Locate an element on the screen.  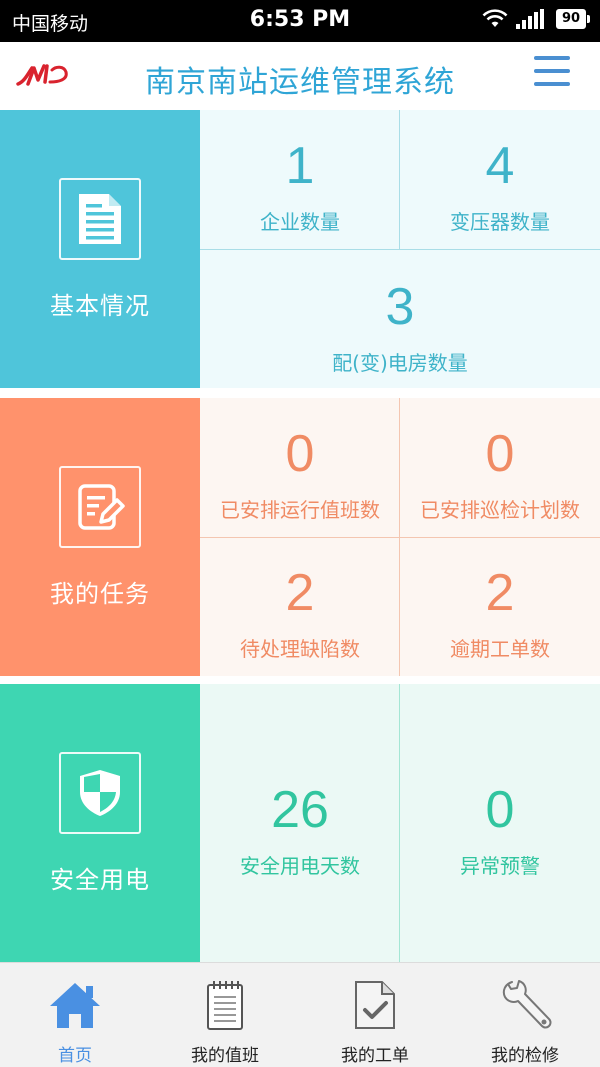
section-label: 我的任务 is located at coordinates (100, 594).